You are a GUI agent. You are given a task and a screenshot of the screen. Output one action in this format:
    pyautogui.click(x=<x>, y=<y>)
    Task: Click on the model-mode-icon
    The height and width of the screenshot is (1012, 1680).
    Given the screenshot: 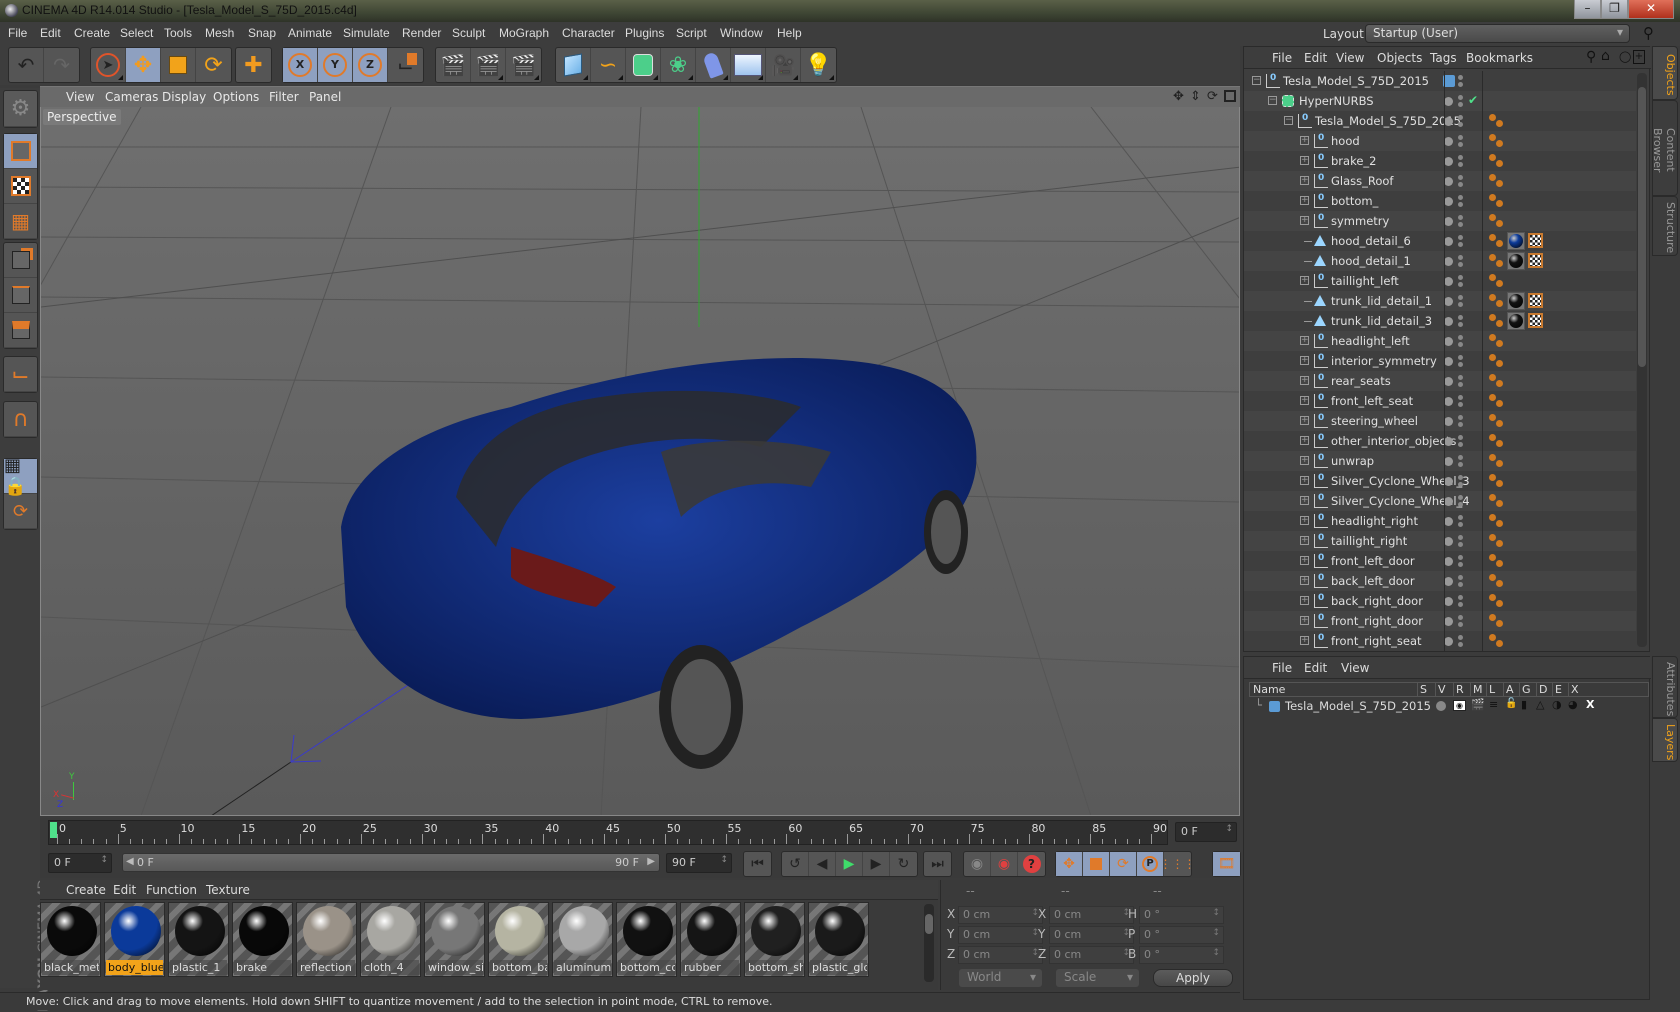 What is the action you would take?
    pyautogui.click(x=20, y=151)
    